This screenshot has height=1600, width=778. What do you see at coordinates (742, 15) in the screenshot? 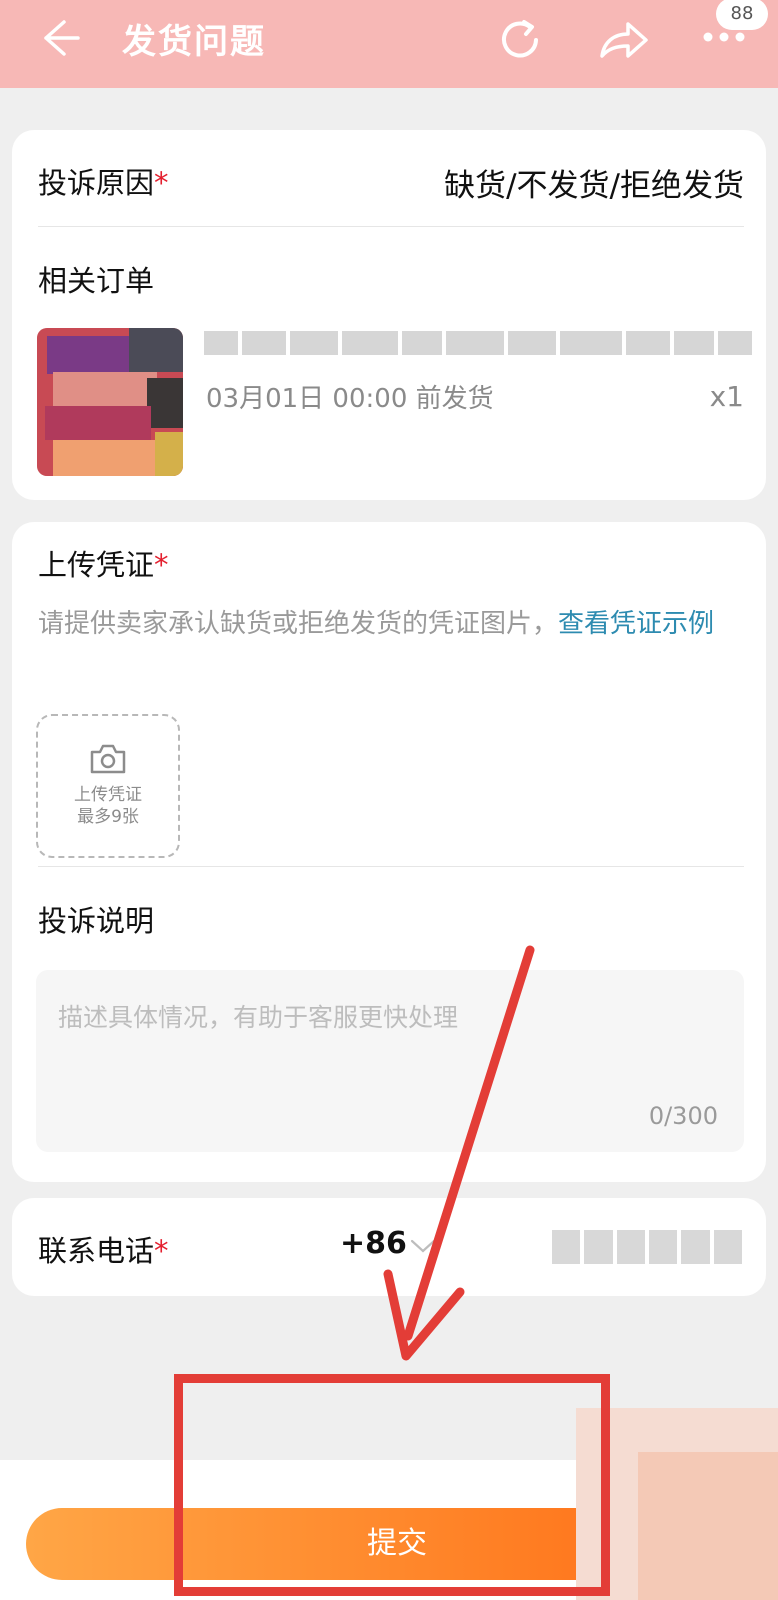
I see `message-count-badge: 88` at bounding box center [742, 15].